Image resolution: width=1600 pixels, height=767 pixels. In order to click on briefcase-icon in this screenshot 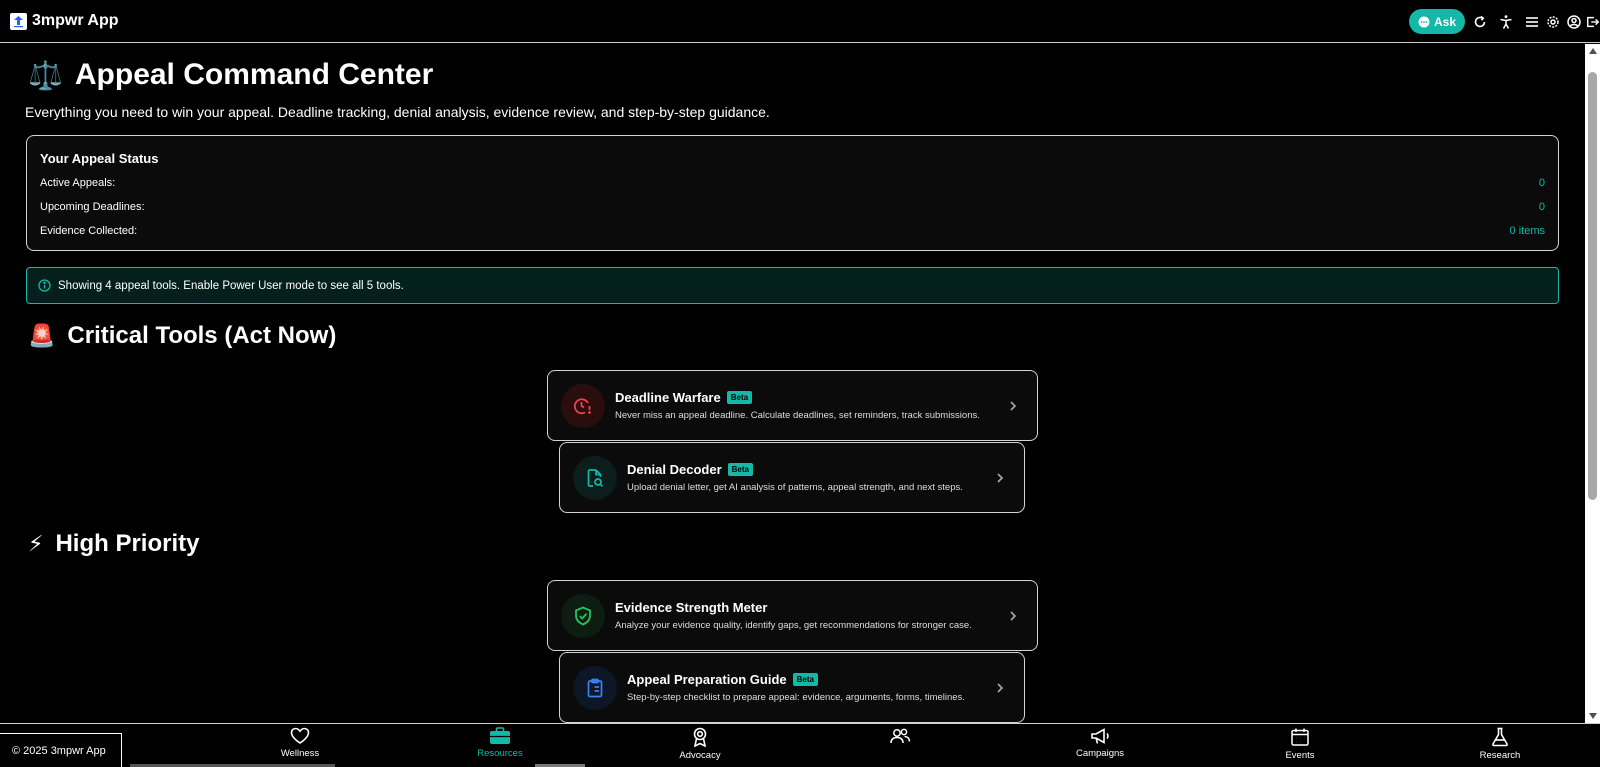, I will do `click(500, 735)`.